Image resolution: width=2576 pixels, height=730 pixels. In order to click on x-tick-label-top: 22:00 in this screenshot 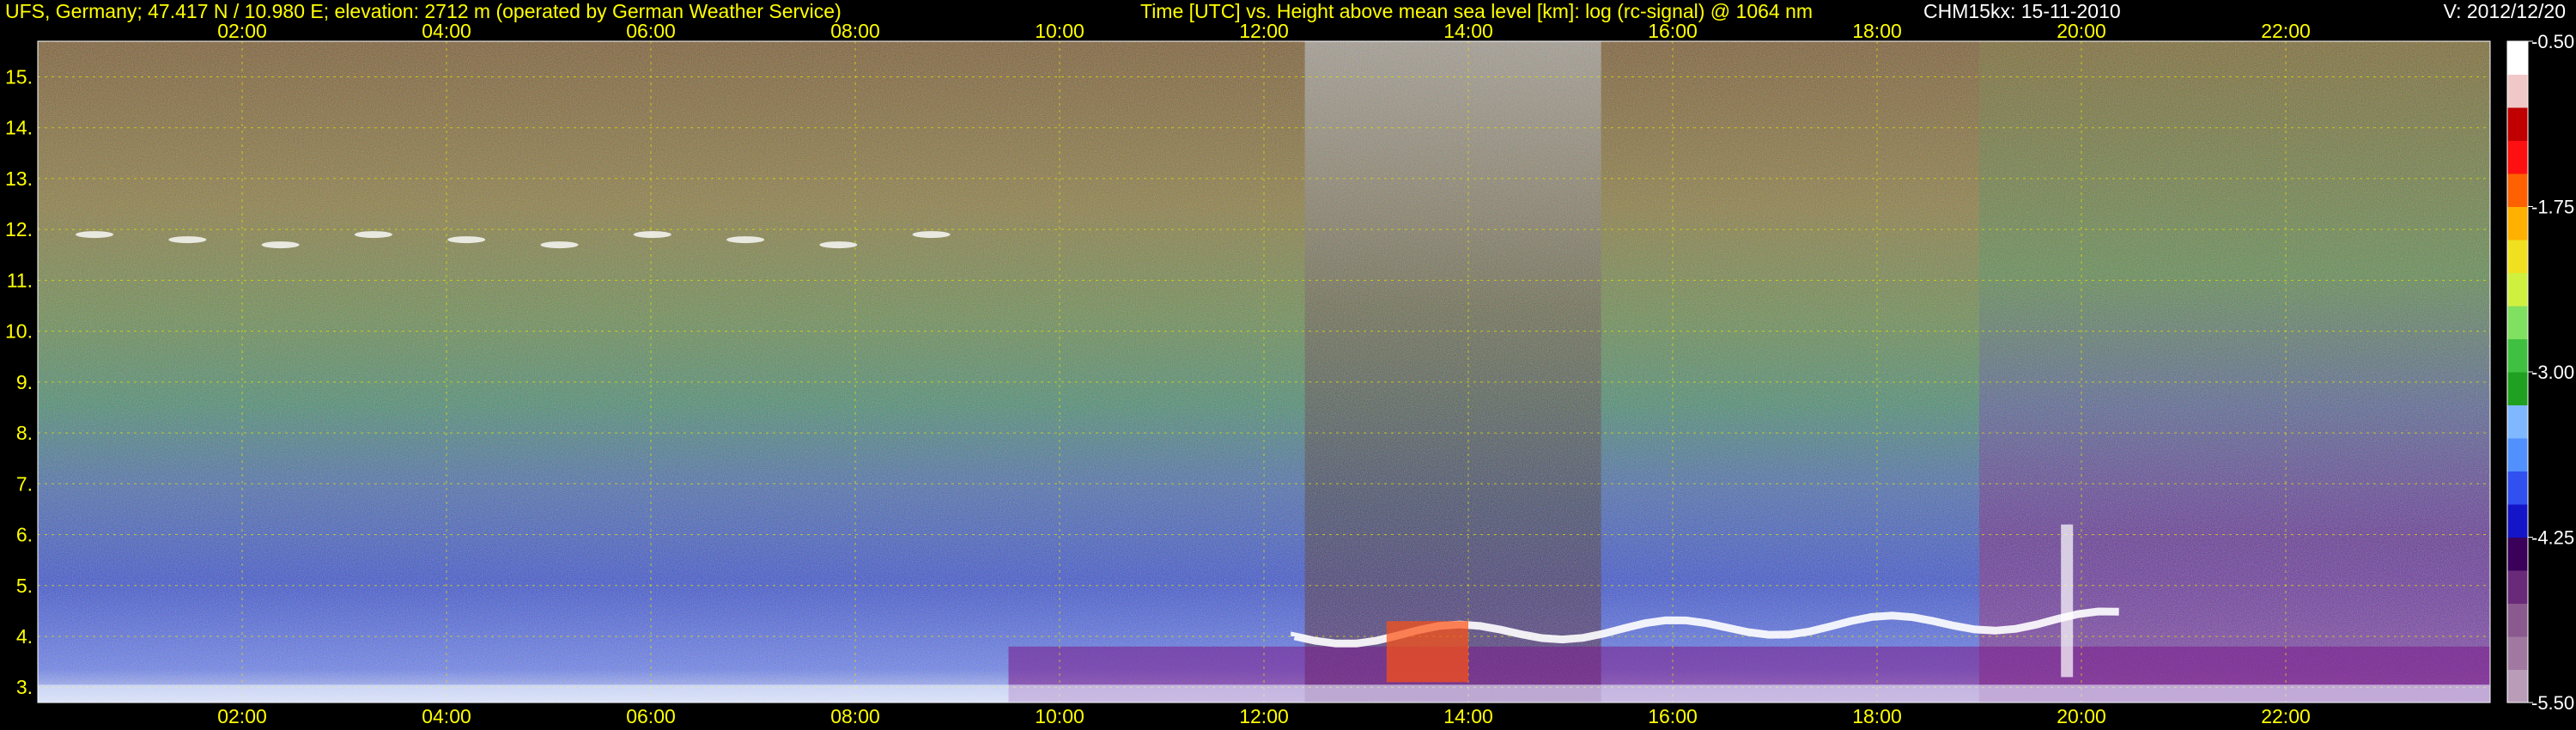, I will do `click(2286, 31)`.